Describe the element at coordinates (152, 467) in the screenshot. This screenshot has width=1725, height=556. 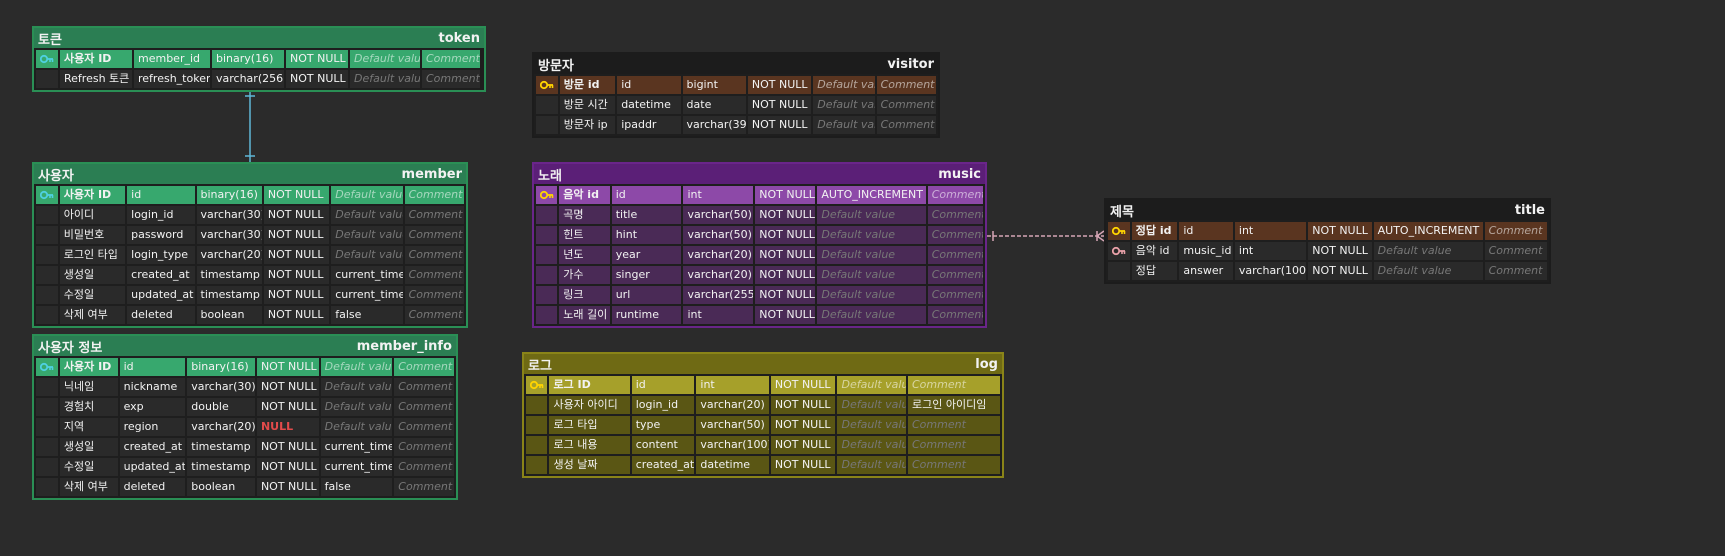
I see `column-name: updated_at` at that location.